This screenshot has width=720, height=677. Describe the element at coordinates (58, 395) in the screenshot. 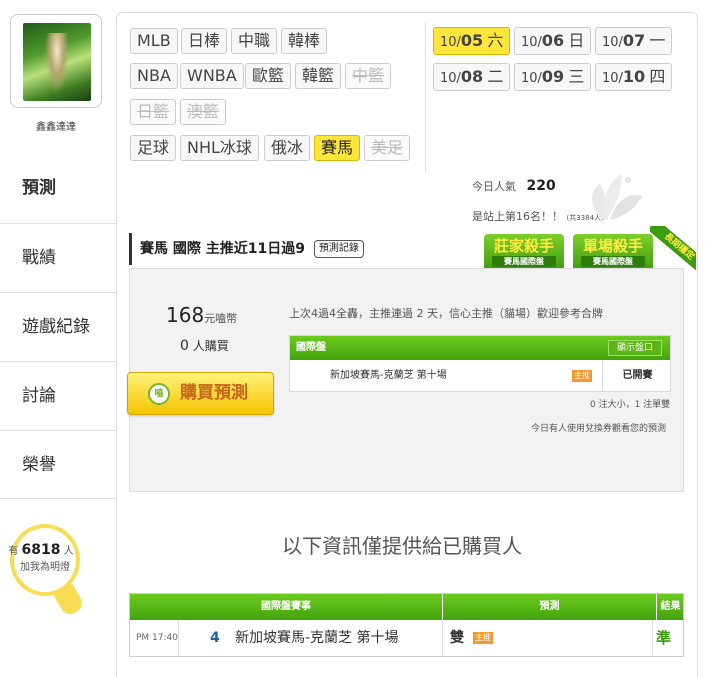

I see `nav-item-discussion: 討論` at that location.